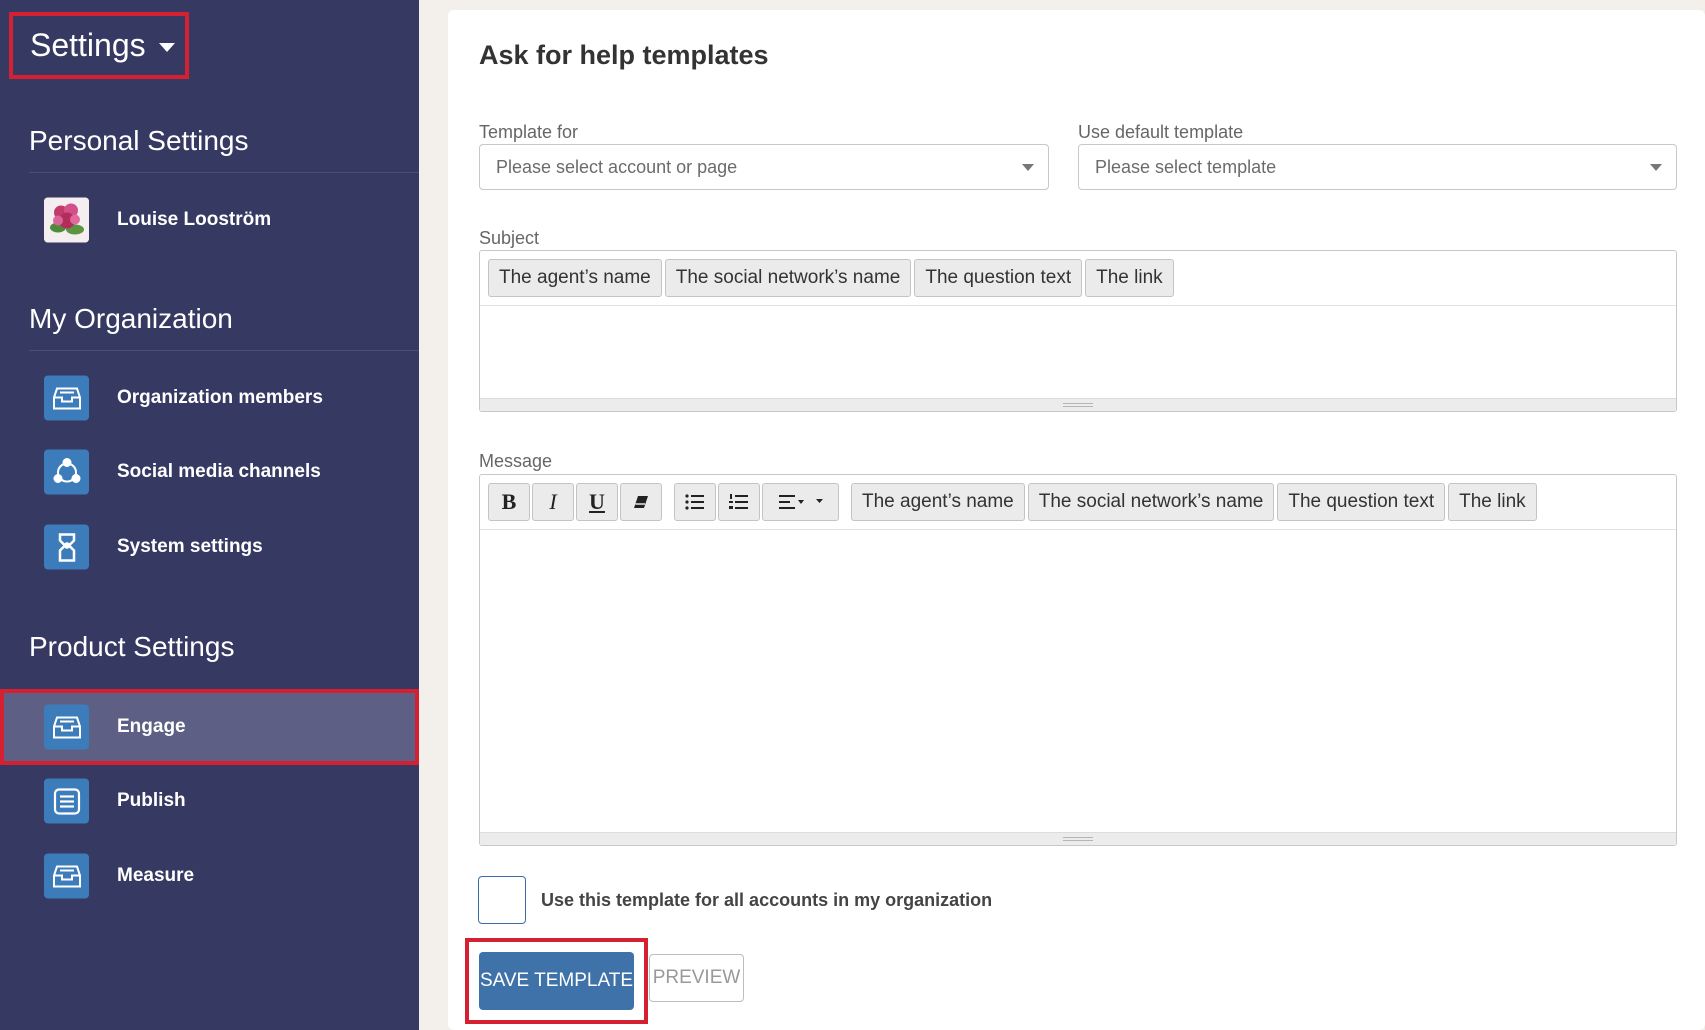  I want to click on template-for-placeholder: Please select account or page, so click(617, 166).